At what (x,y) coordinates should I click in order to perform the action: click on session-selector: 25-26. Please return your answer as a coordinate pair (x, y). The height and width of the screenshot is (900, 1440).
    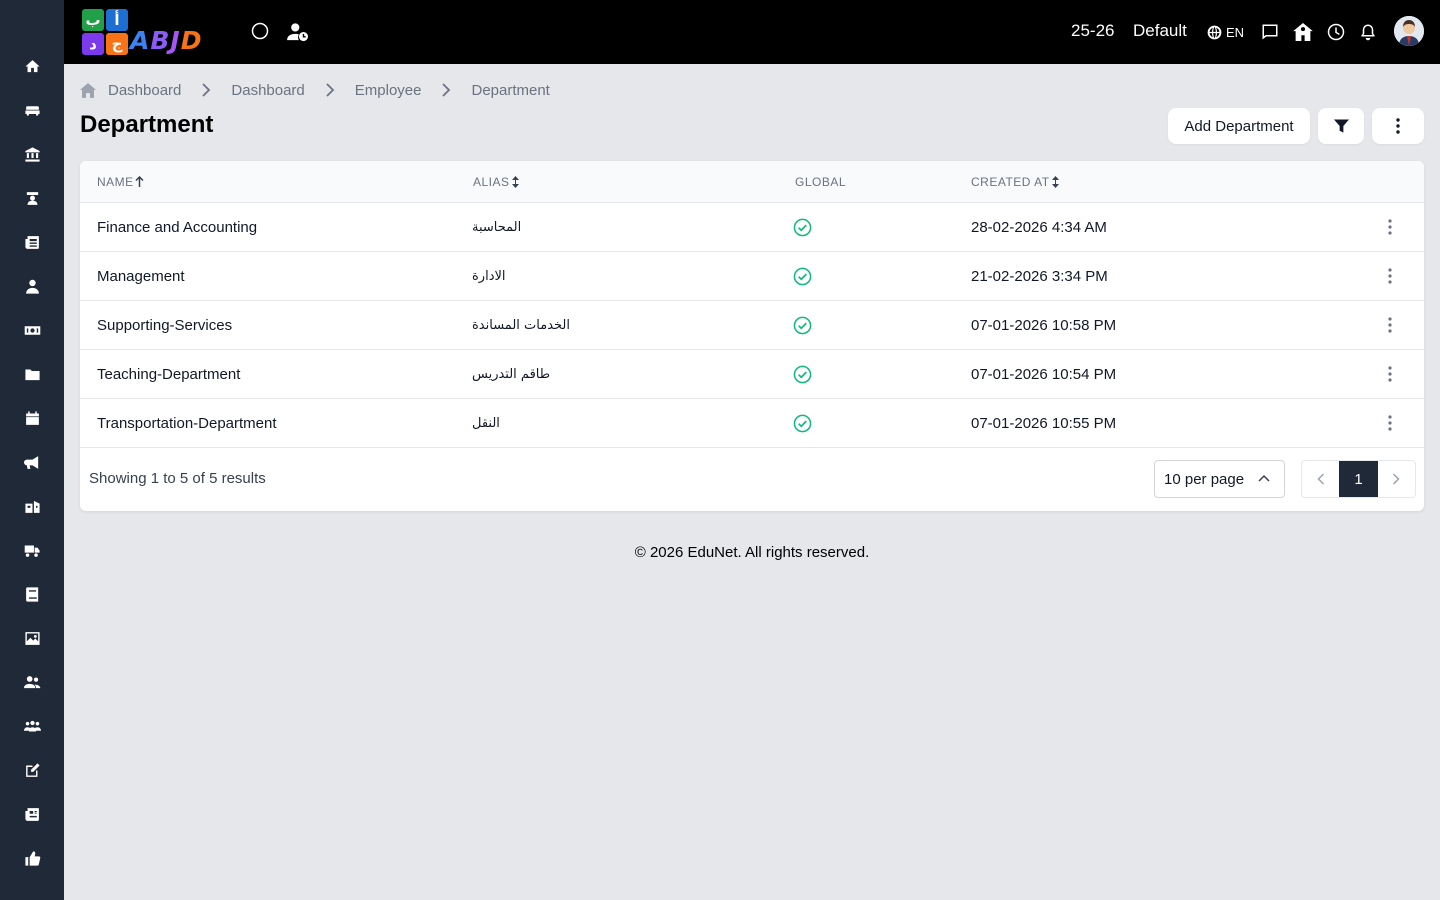
    Looking at the image, I should click on (1092, 31).